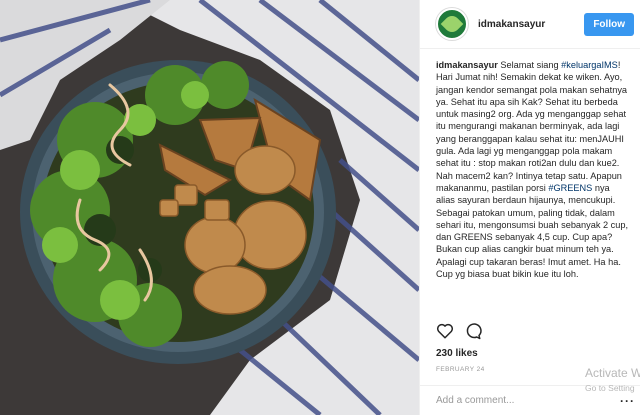 The height and width of the screenshot is (415, 640). I want to click on likes-count: 230 likes, so click(457, 353).